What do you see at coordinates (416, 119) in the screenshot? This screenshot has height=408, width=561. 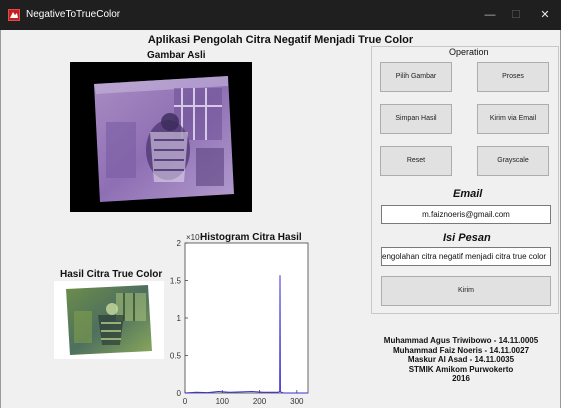 I see `simpan-hasil-button: Simpan Hasil` at bounding box center [416, 119].